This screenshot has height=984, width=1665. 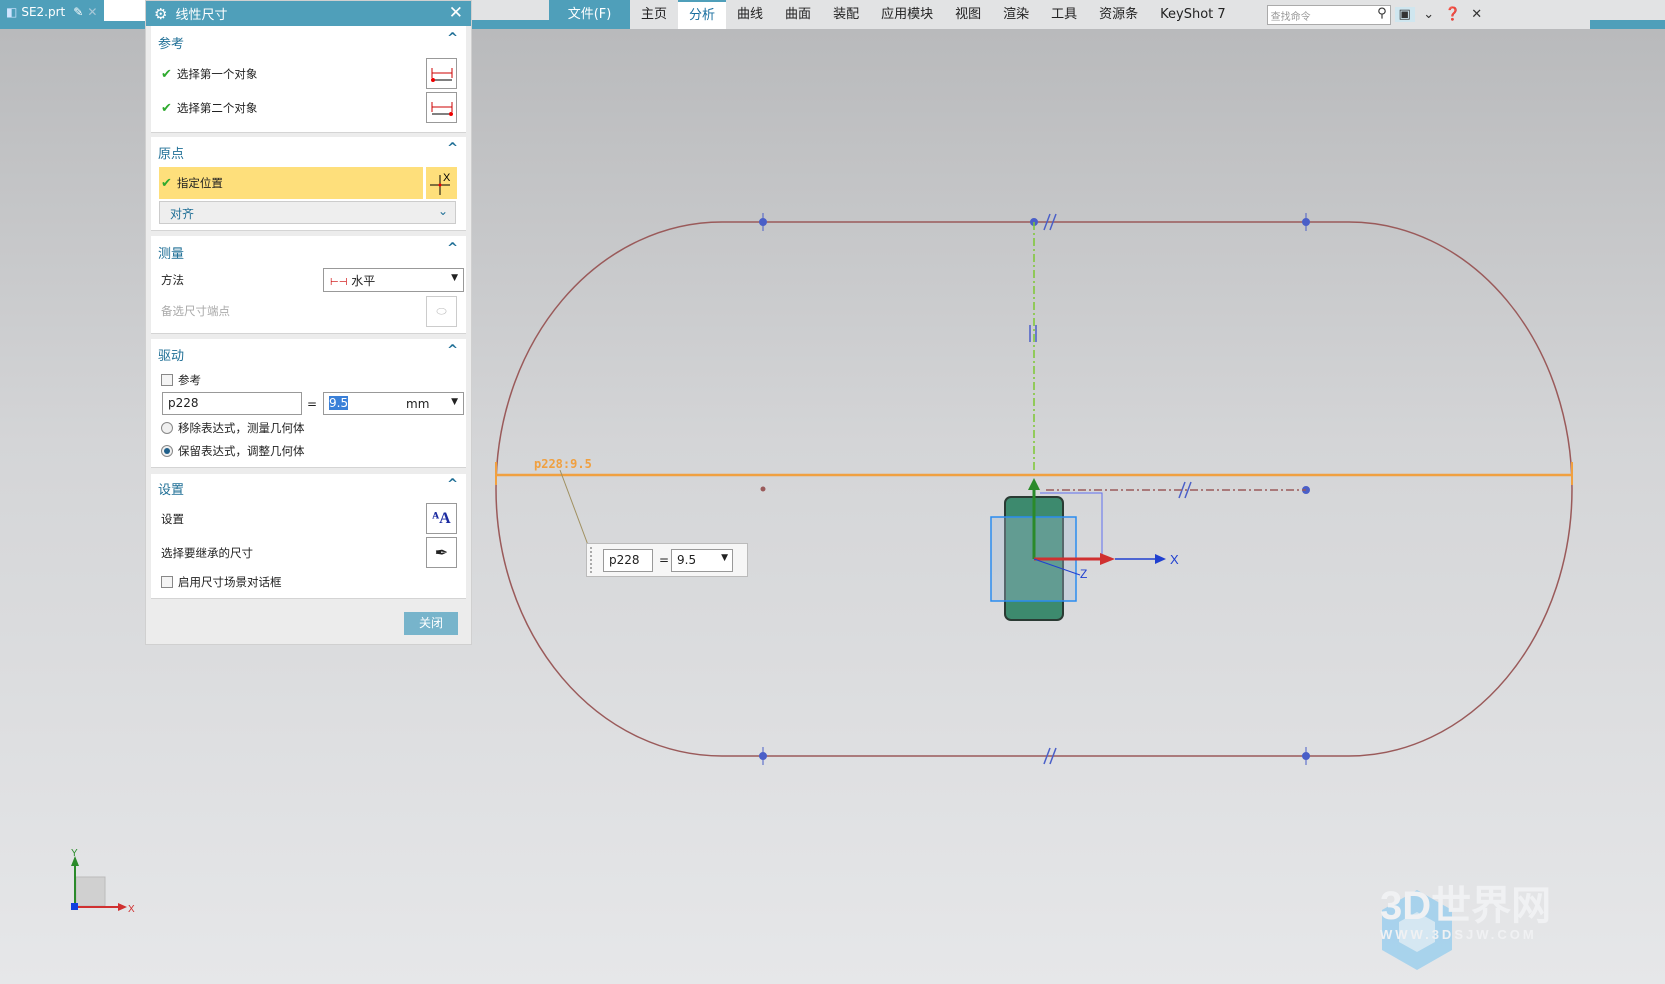 What do you see at coordinates (43, 12) in the screenshot?
I see `file-tab-label: SE2.prt` at bounding box center [43, 12].